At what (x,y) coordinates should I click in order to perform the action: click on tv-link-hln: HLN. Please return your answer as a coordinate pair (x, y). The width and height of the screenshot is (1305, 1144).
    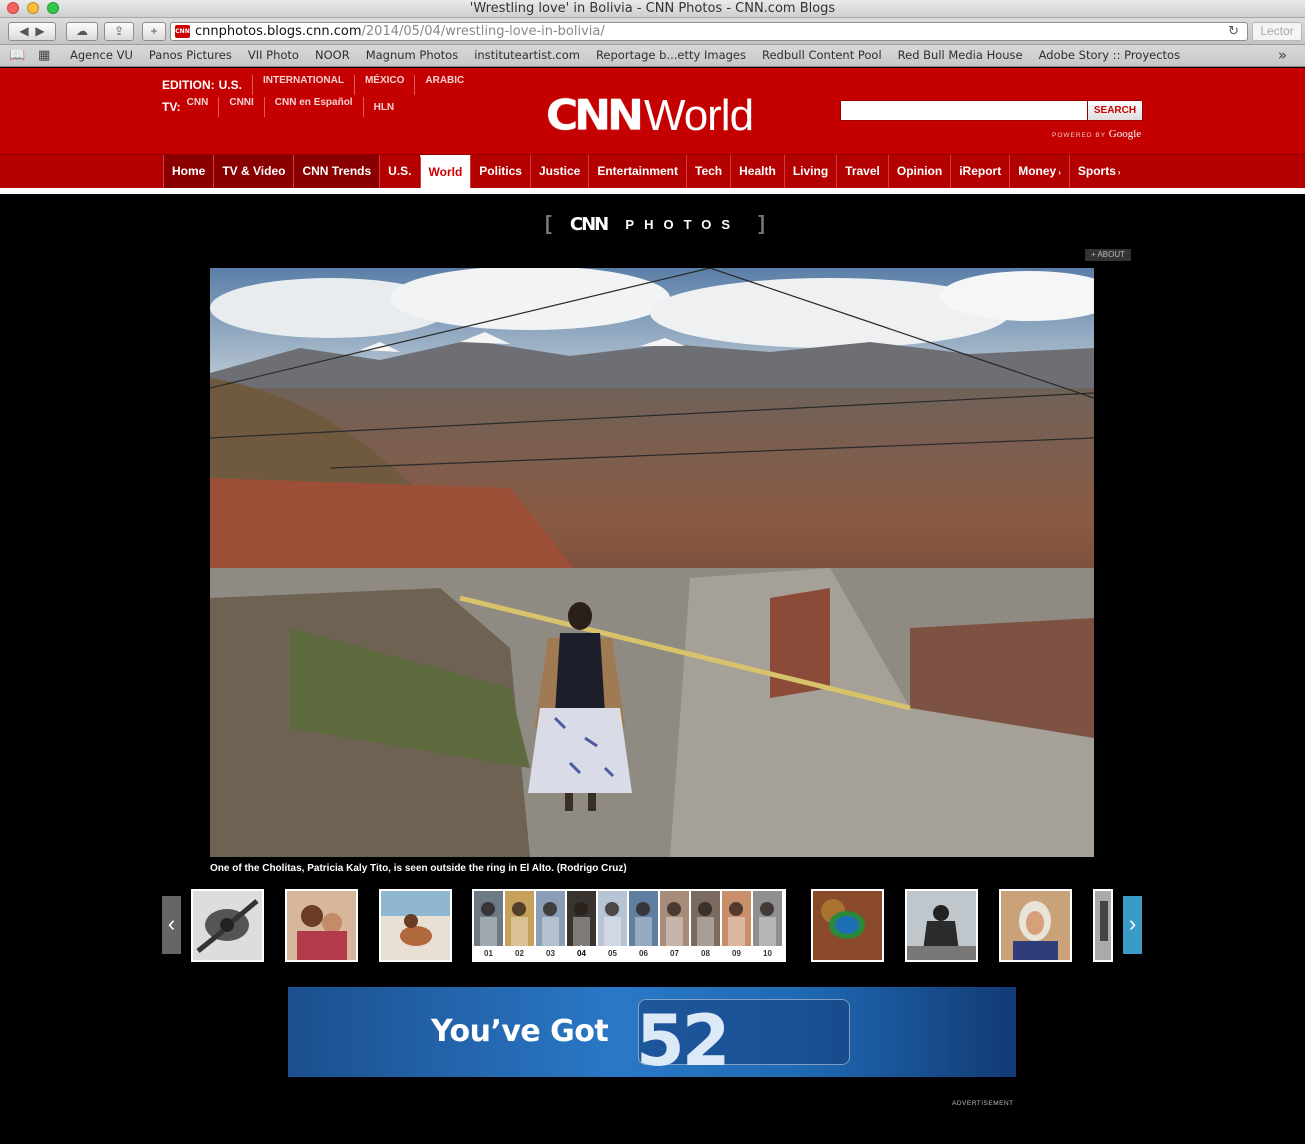
    Looking at the image, I should click on (389, 107).